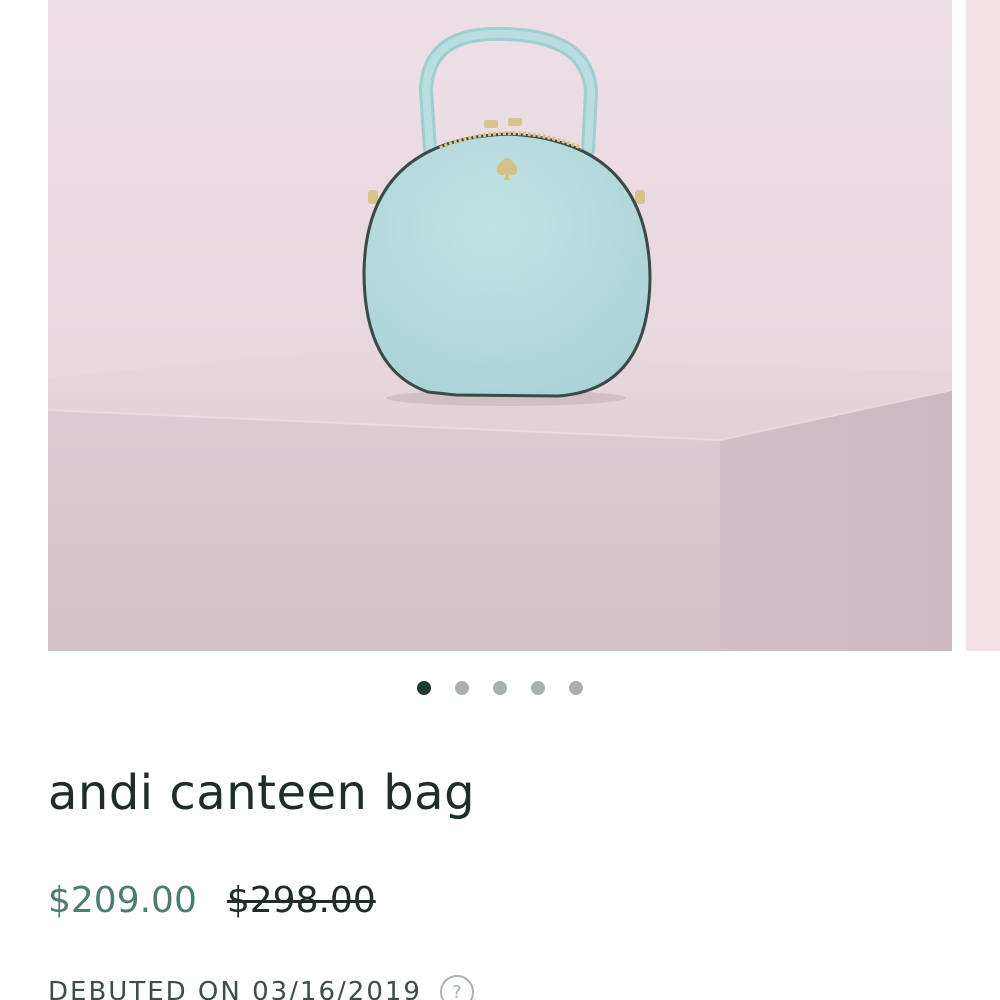 Image resolution: width=1000 pixels, height=1000 pixels. Describe the element at coordinates (122, 900) in the screenshot. I see `sale-price: $209.00` at that location.